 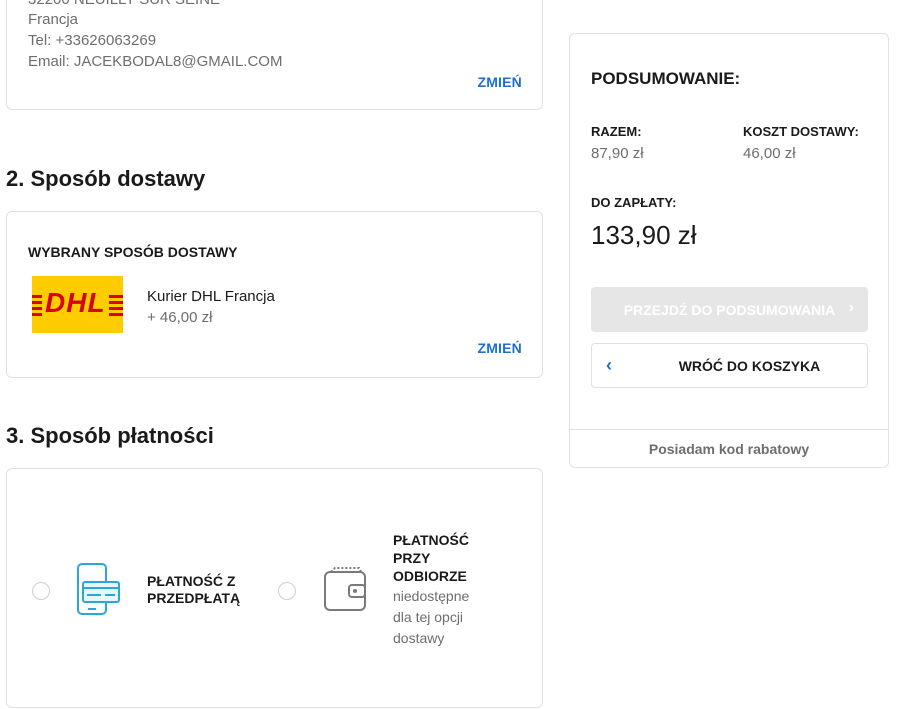 I want to click on dhl-logo-text: DHL, so click(x=75, y=303).